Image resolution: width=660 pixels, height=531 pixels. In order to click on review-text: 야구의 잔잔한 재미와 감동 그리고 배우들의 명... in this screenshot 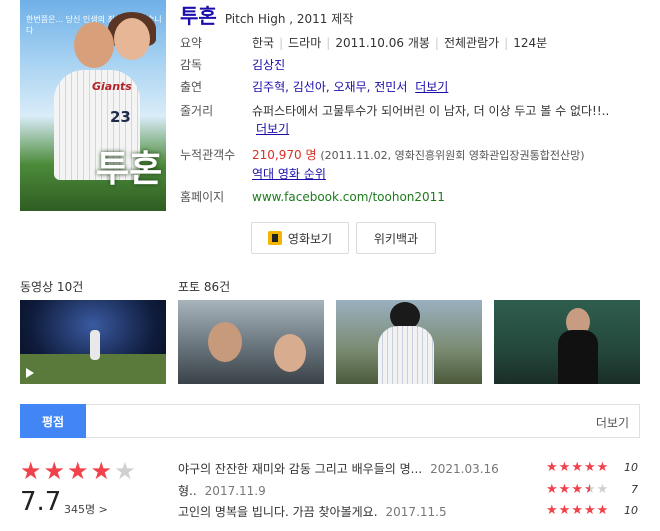, I will do `click(300, 469)`.